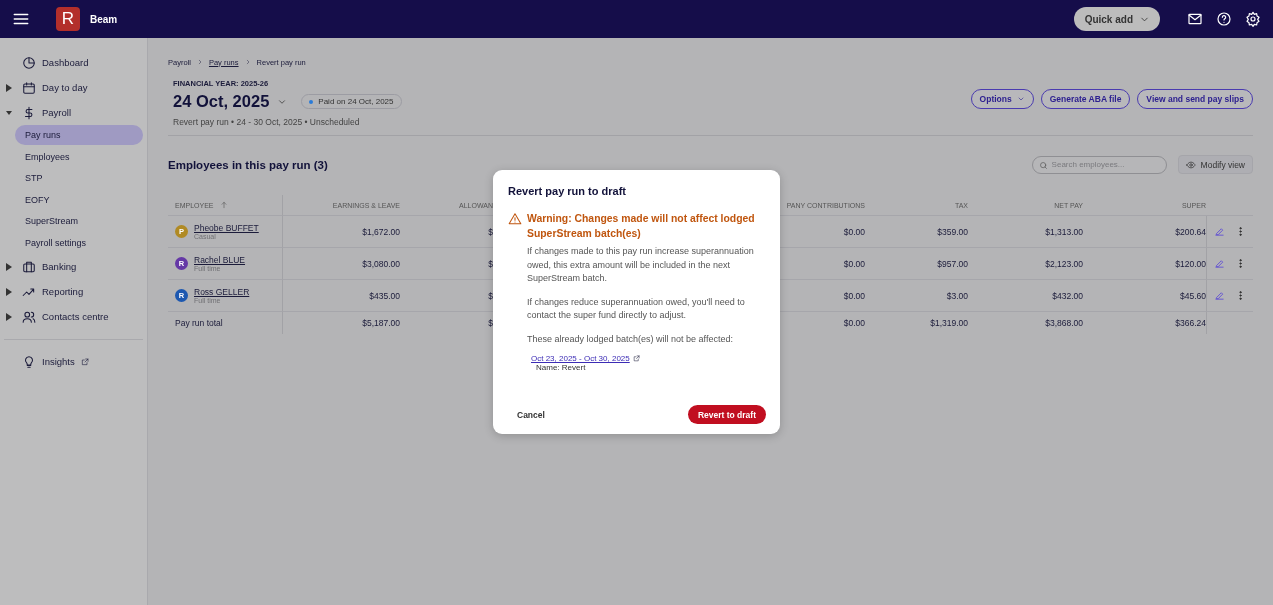  What do you see at coordinates (1215, 164) in the screenshot?
I see `modify-view-button: Modify view` at bounding box center [1215, 164].